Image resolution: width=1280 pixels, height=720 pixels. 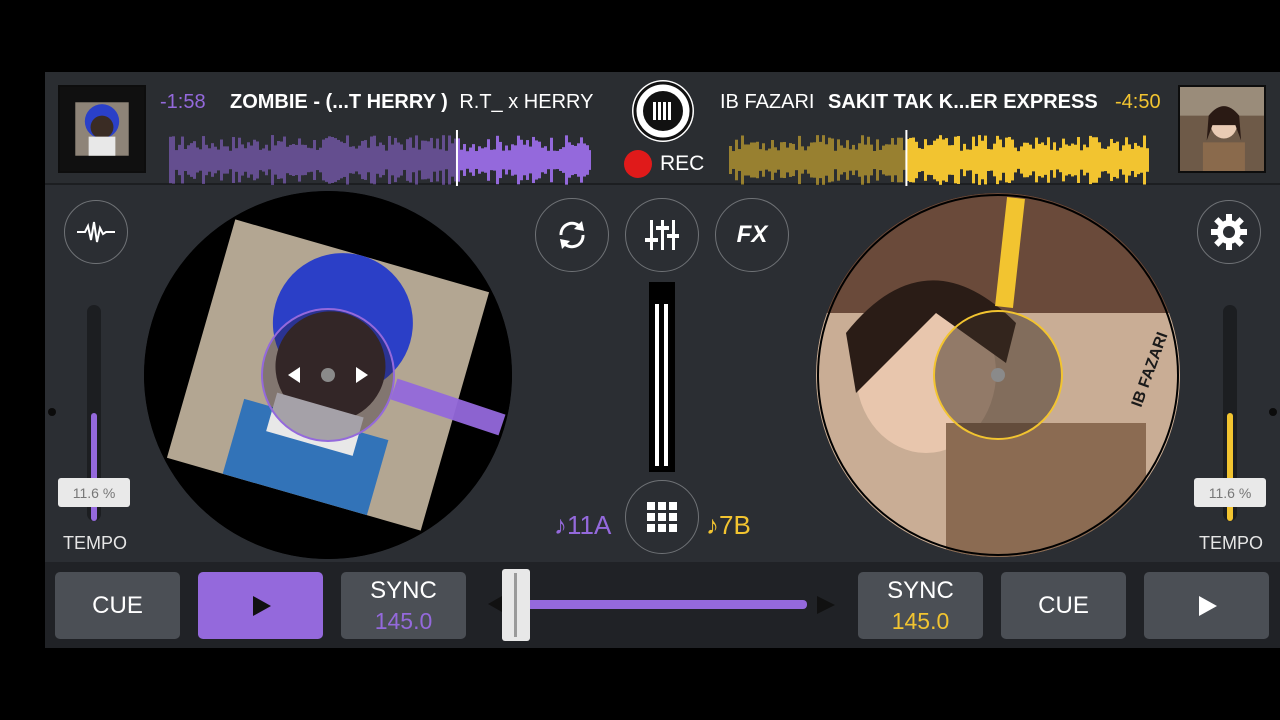 I want to click on tempo-value-right: 11.6 %, so click(x=1230, y=492).